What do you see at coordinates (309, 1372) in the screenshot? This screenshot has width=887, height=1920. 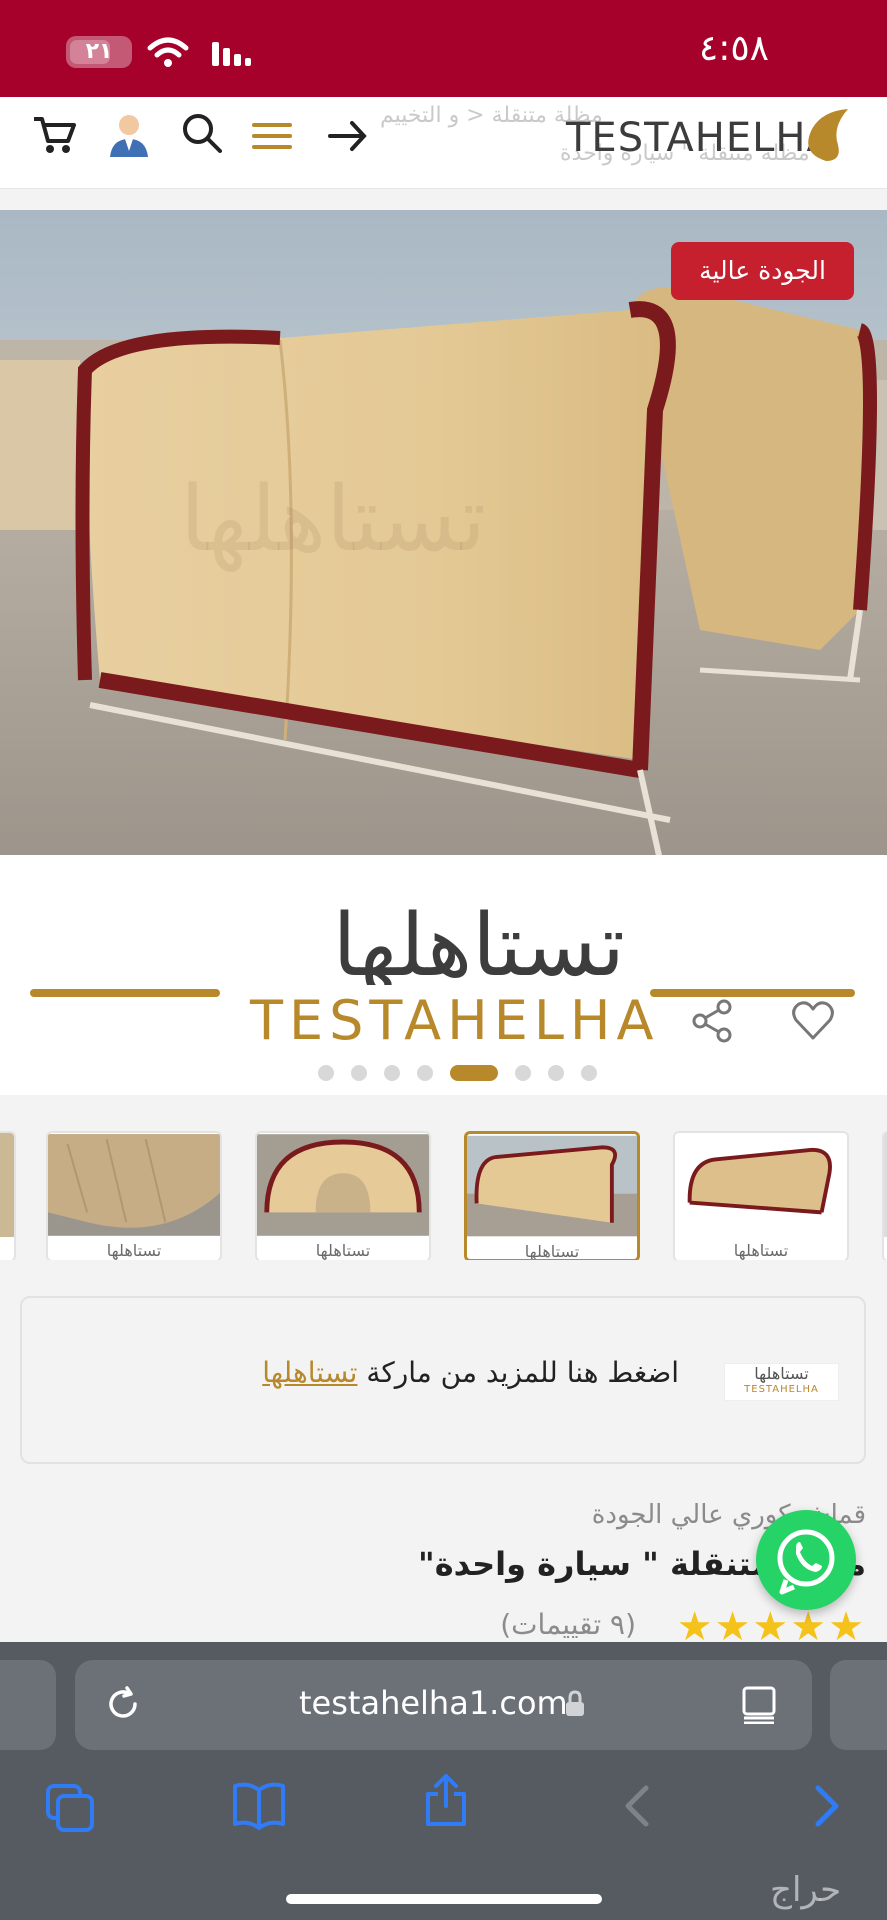 I see `brand-link: تستاهلها` at bounding box center [309, 1372].